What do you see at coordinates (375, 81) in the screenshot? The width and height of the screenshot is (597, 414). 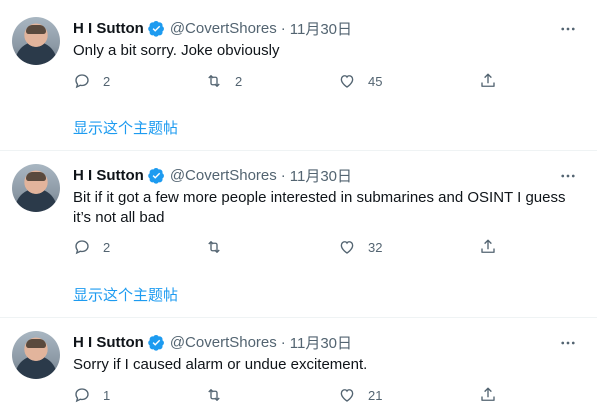 I see `like-count: 45` at bounding box center [375, 81].